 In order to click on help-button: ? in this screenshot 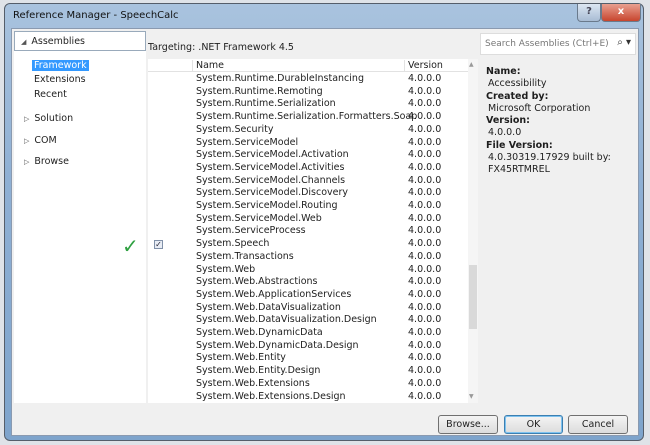, I will do `click(589, 13)`.